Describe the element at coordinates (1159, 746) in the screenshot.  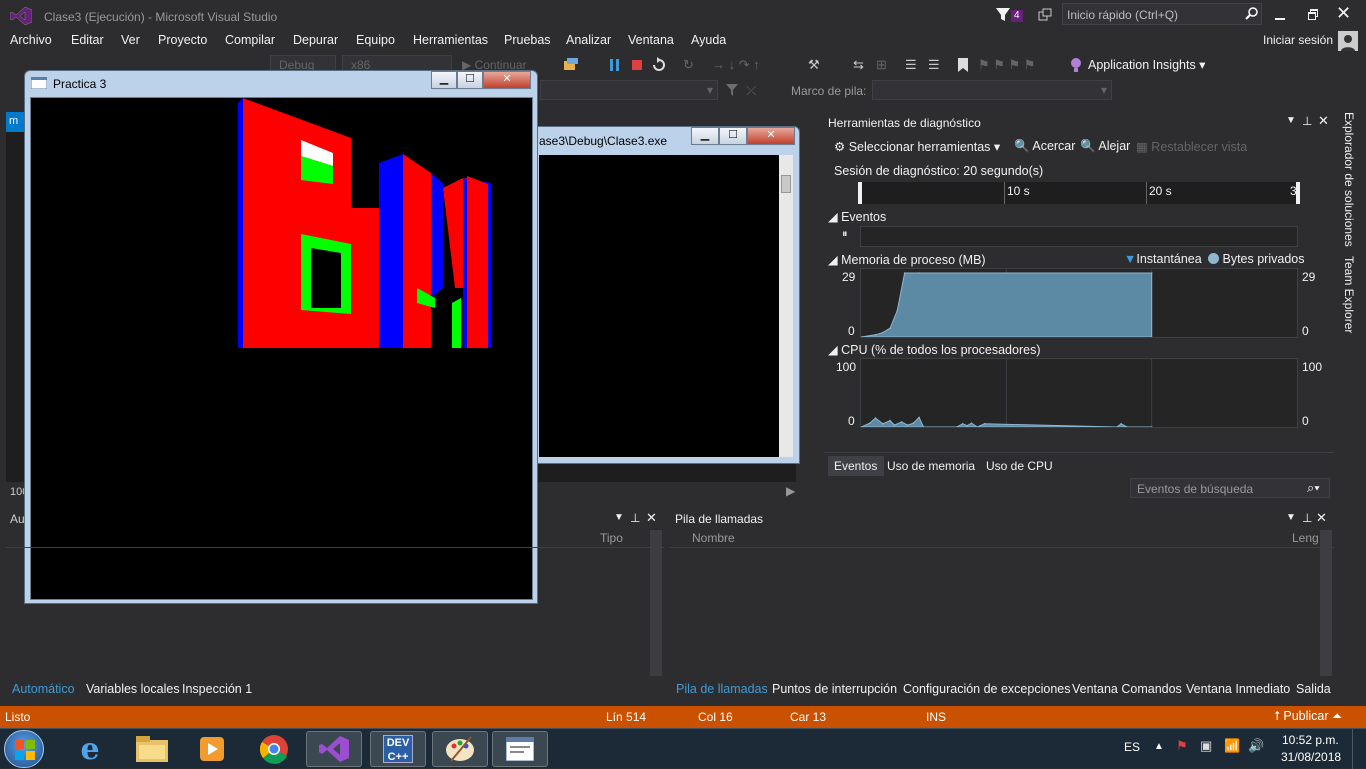
I see `tray-expand-icon: ▲` at that location.